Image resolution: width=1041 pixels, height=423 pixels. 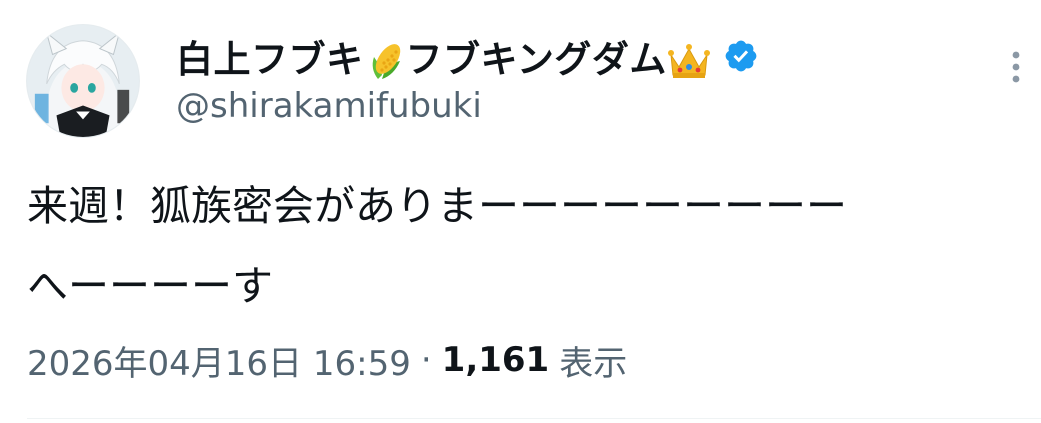 What do you see at coordinates (534, 418) in the screenshot?
I see `divider` at bounding box center [534, 418].